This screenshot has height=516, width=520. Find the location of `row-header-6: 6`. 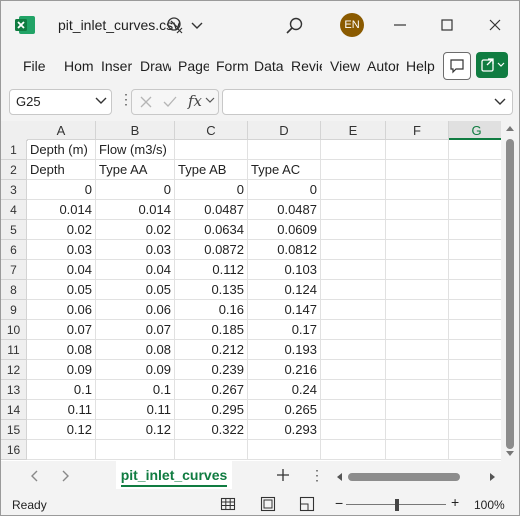

row-header-6: 6 is located at coordinates (14, 250).